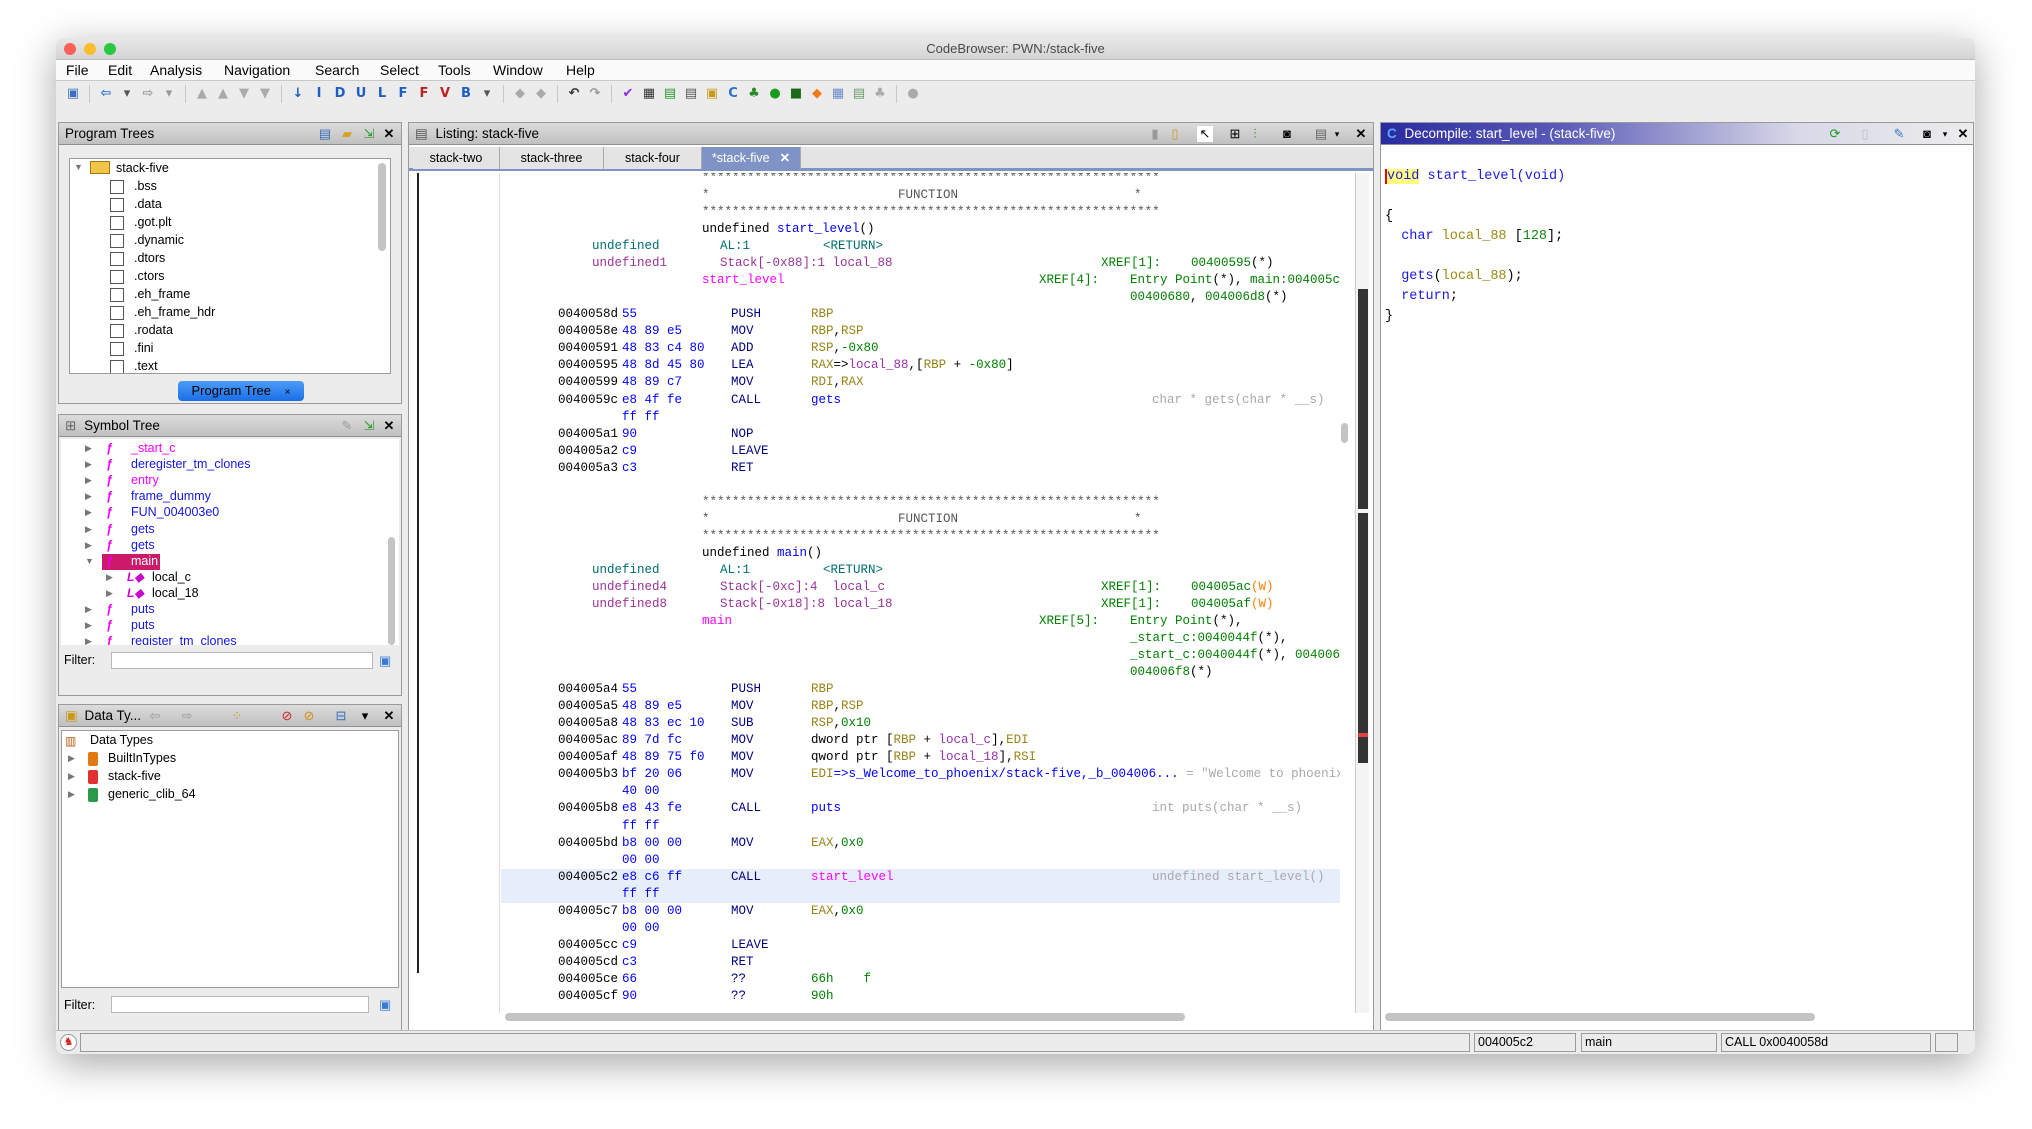 The image size is (2032, 1129). Describe the element at coordinates (920, 417) in the screenshot. I see `listing-row: ff ff` at that location.